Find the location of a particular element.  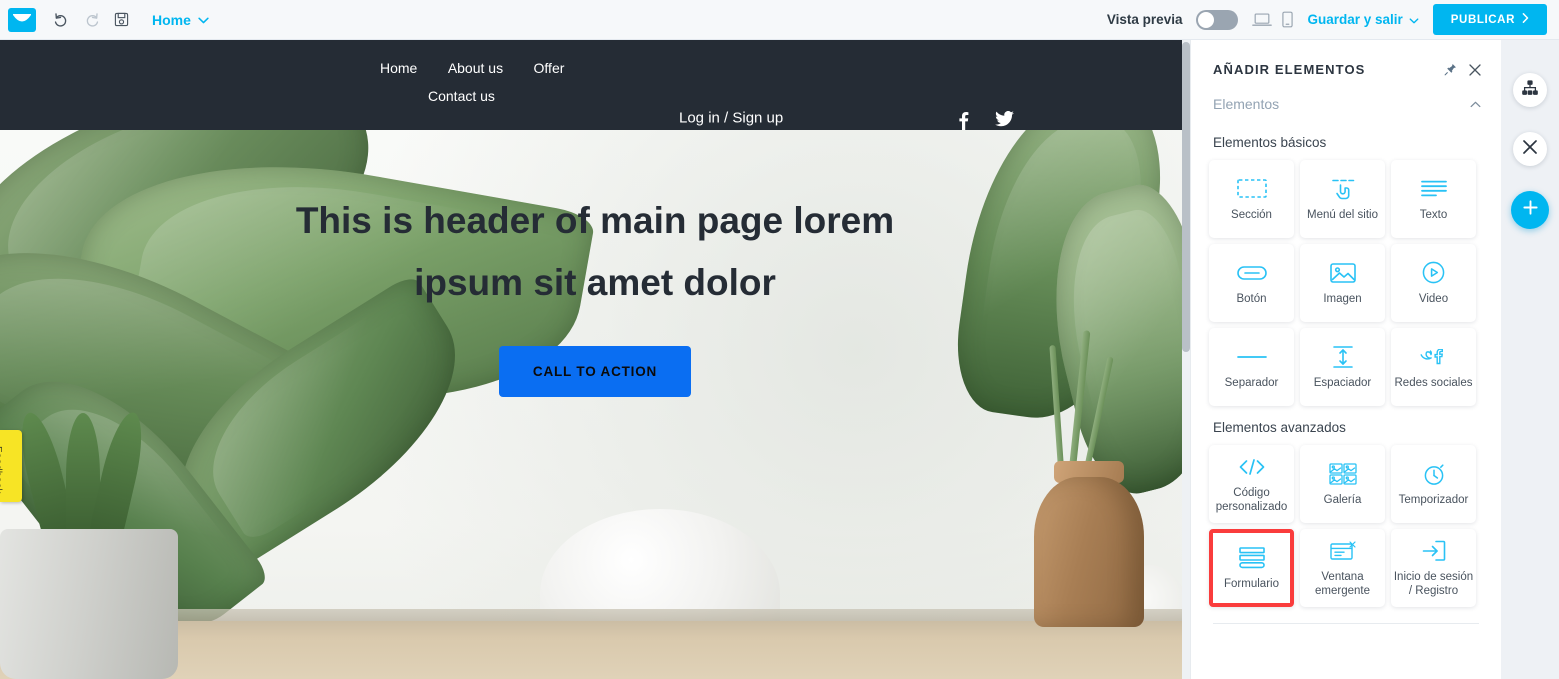

section-dashed-icon is located at coordinates (1251, 189).